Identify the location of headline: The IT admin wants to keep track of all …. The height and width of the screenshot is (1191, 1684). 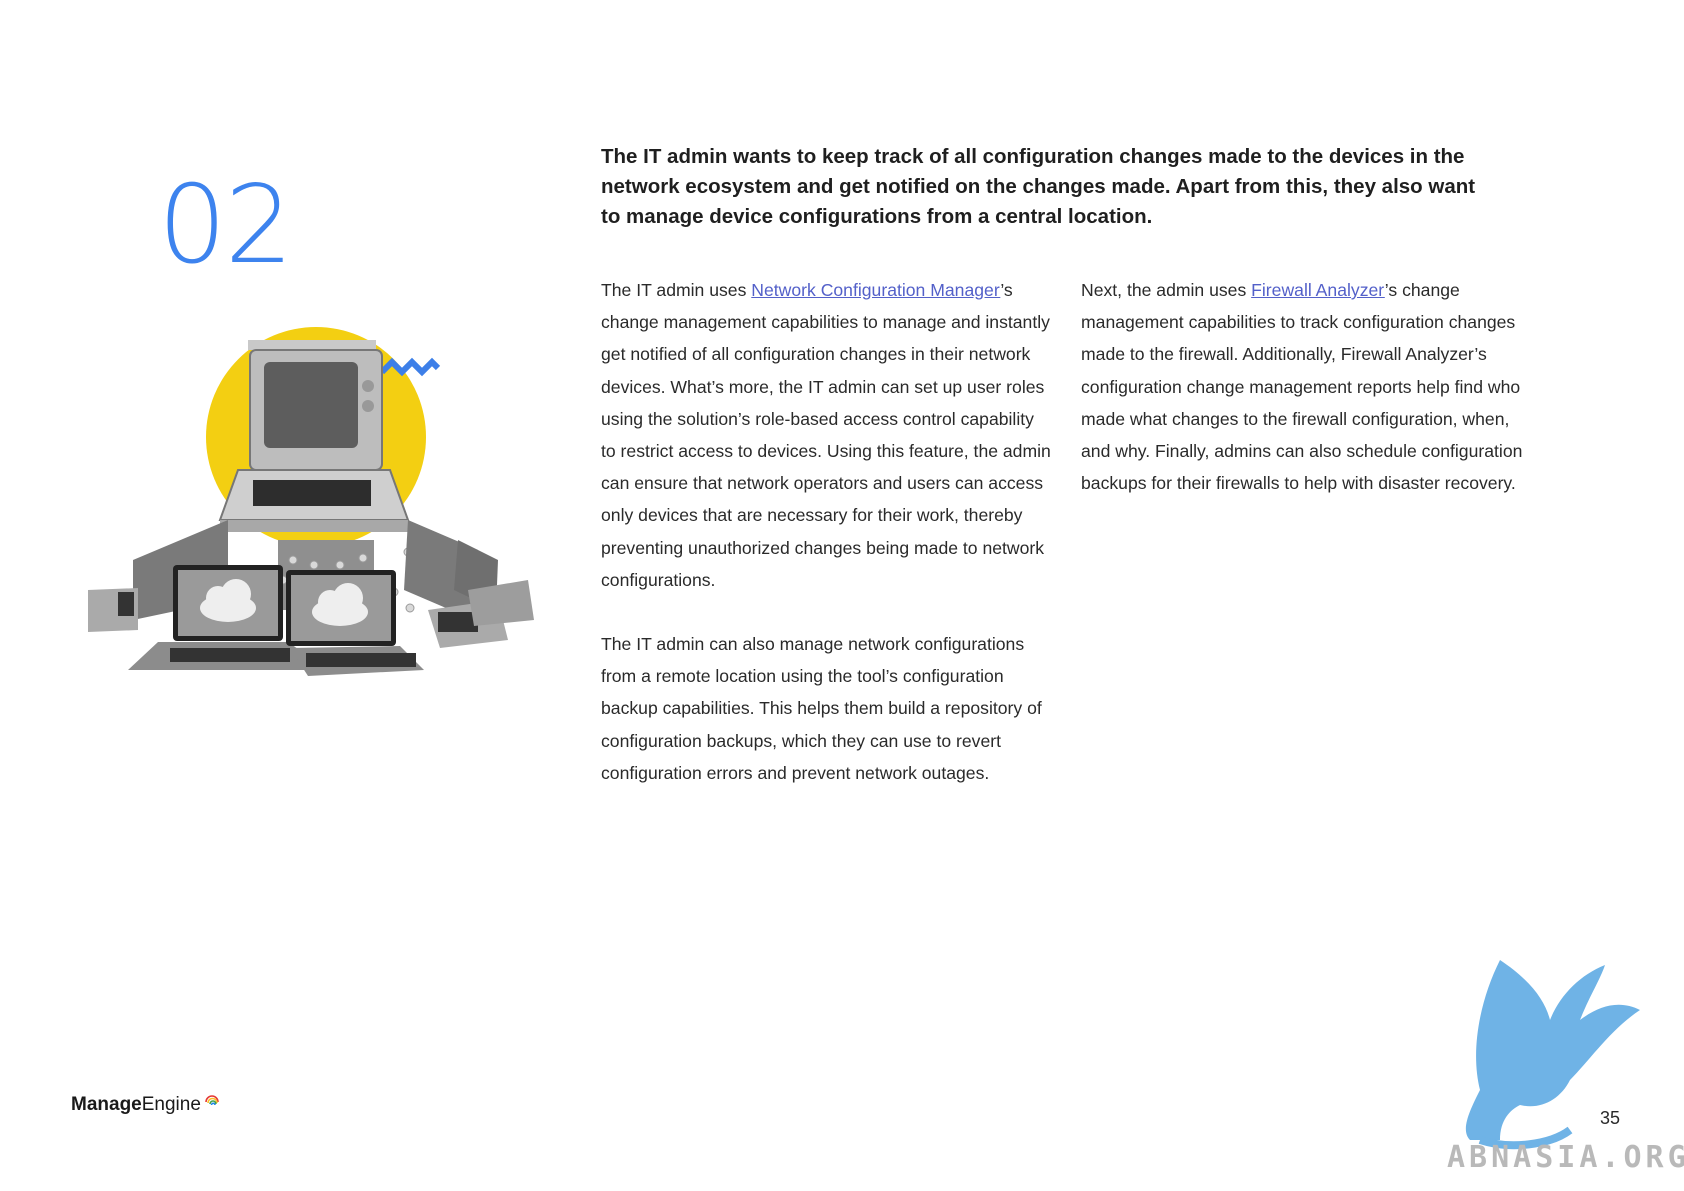
(1038, 186).